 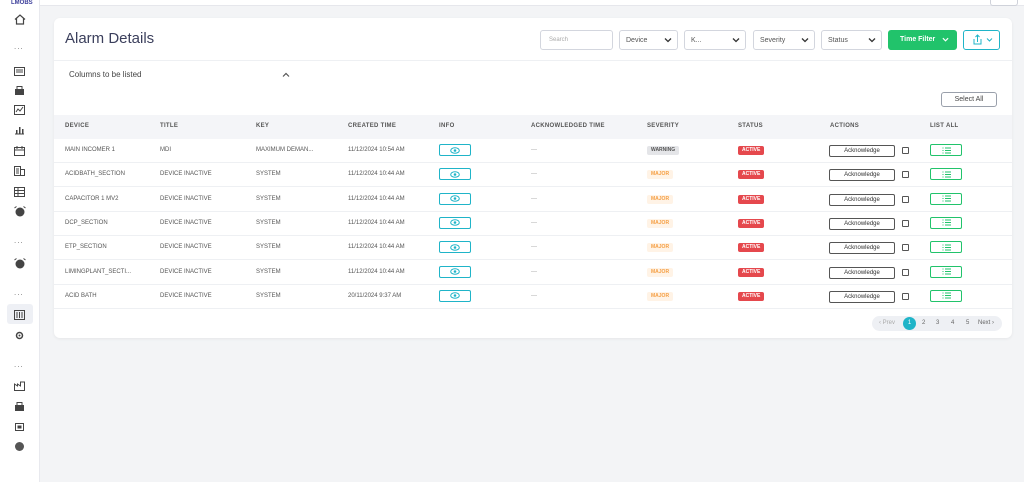 What do you see at coordinates (19, 191) in the screenshot?
I see `table-icon` at bounding box center [19, 191].